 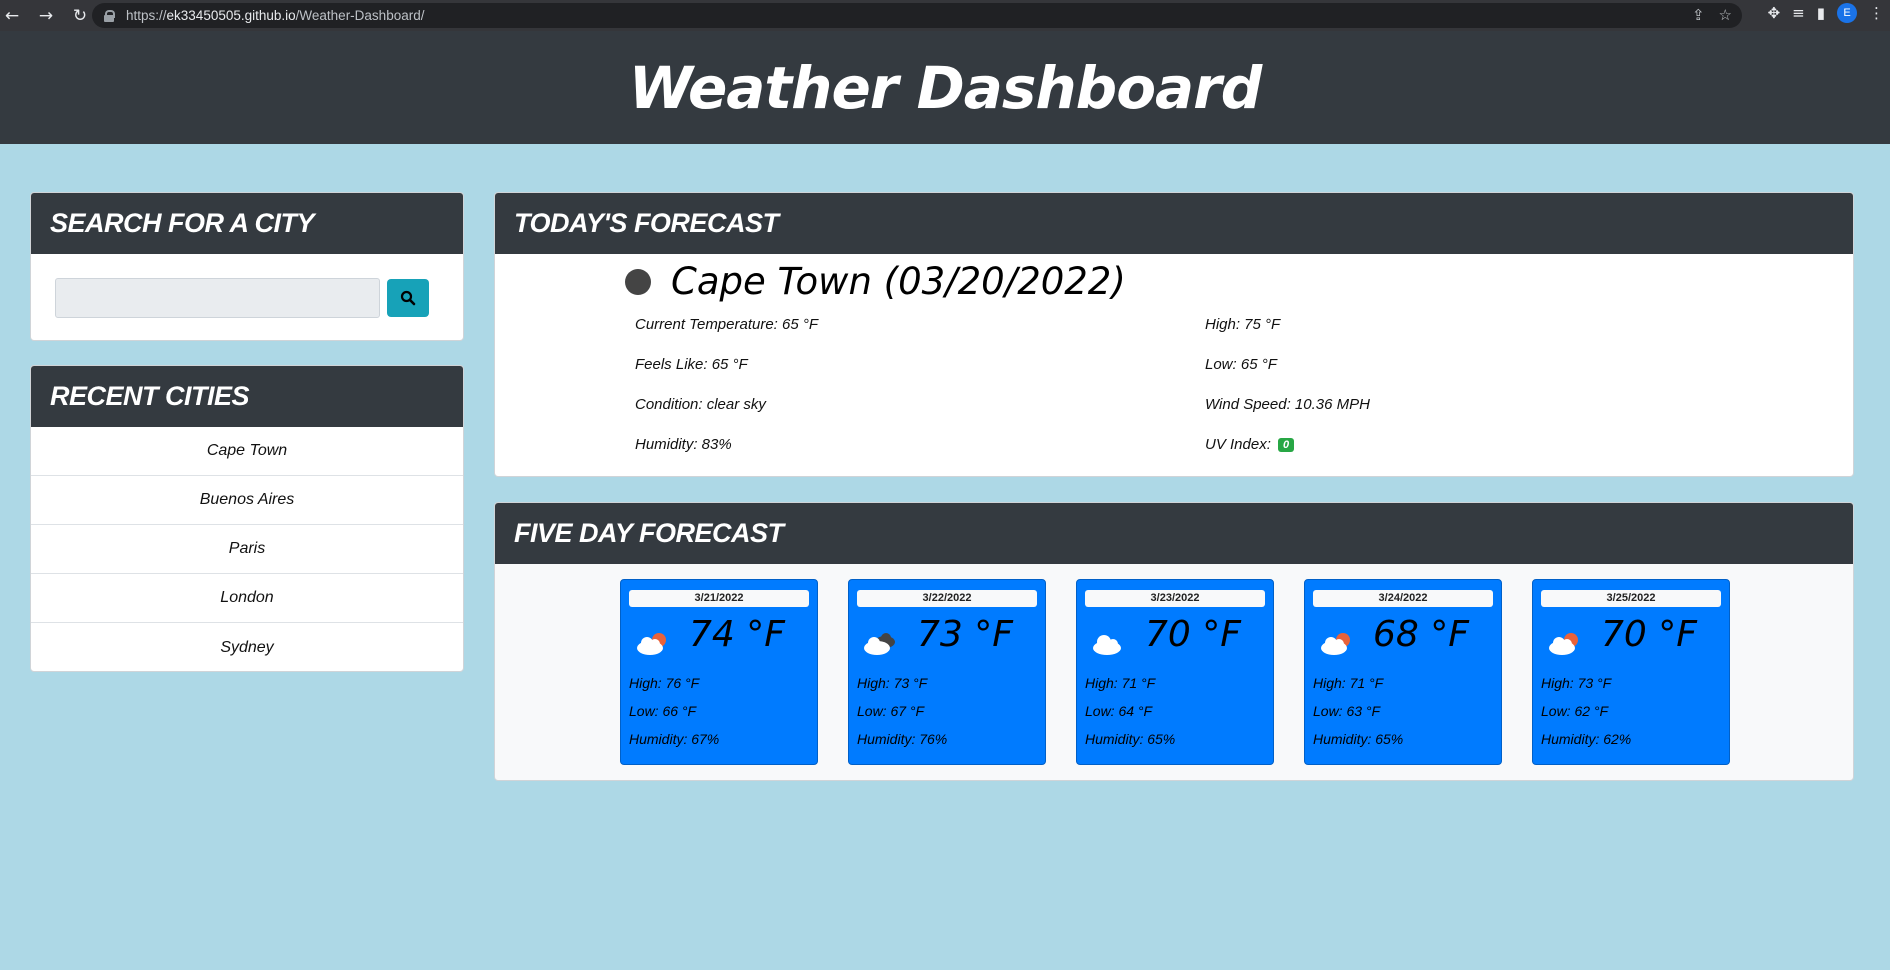 What do you see at coordinates (247, 500) in the screenshot?
I see `recent-city-item: Buenos Aires` at bounding box center [247, 500].